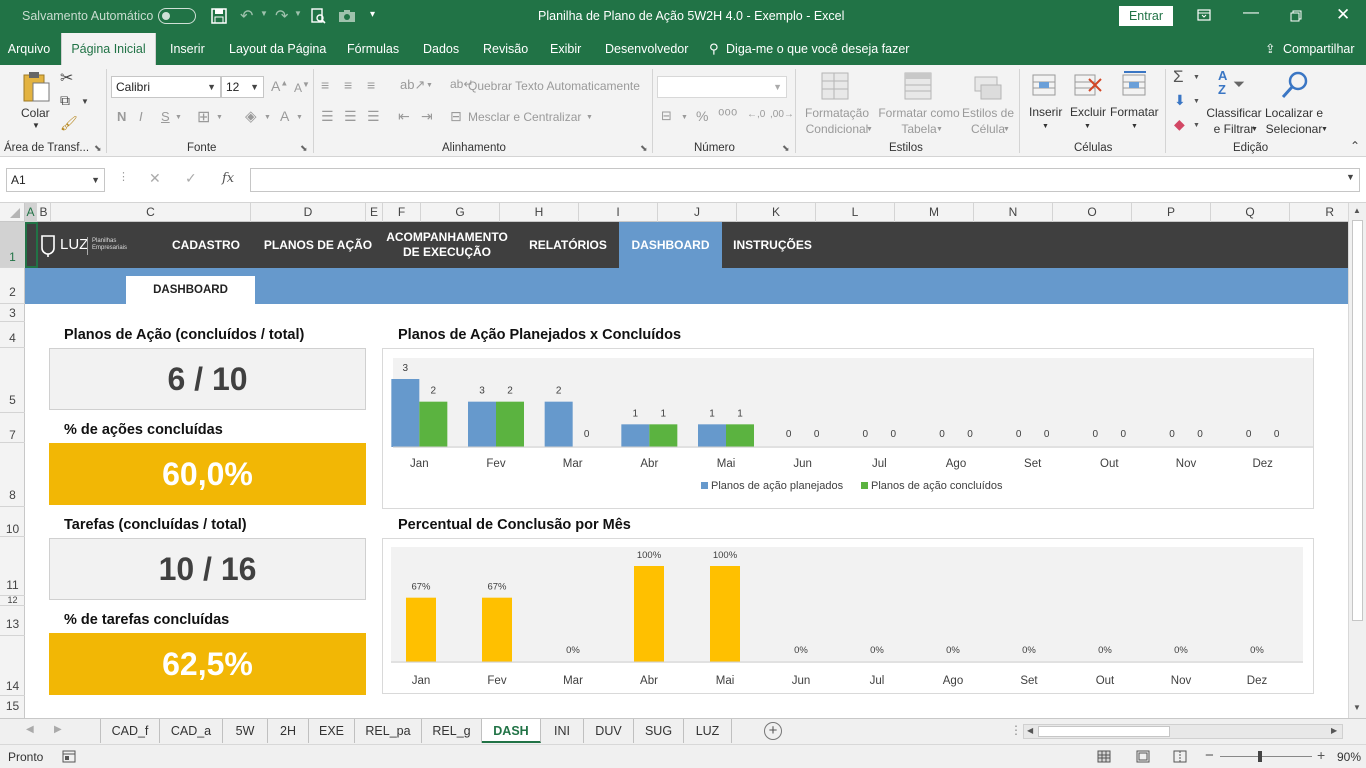 The width and height of the screenshot is (1366, 768). Describe the element at coordinates (511, 731) in the screenshot. I see `sheet-tab-active: DASH` at that location.